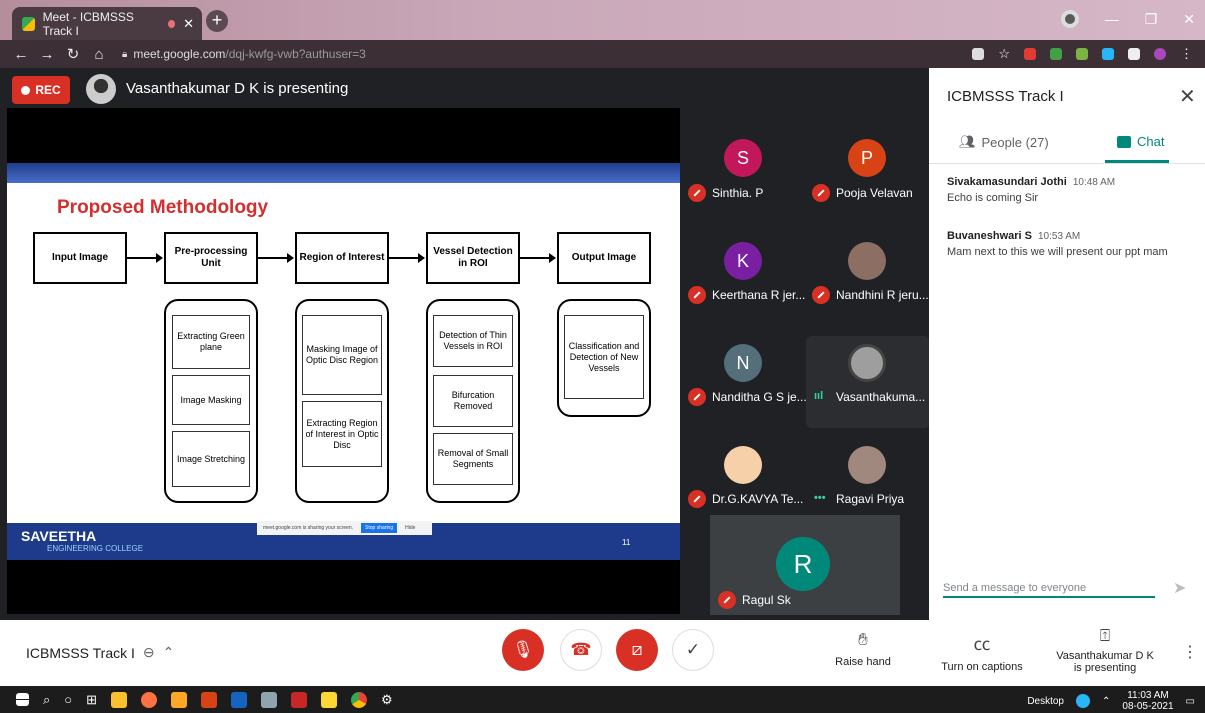 This screenshot has height=713, width=1205. I want to click on participant-tile-large: R Ragul Sk, so click(805, 565).